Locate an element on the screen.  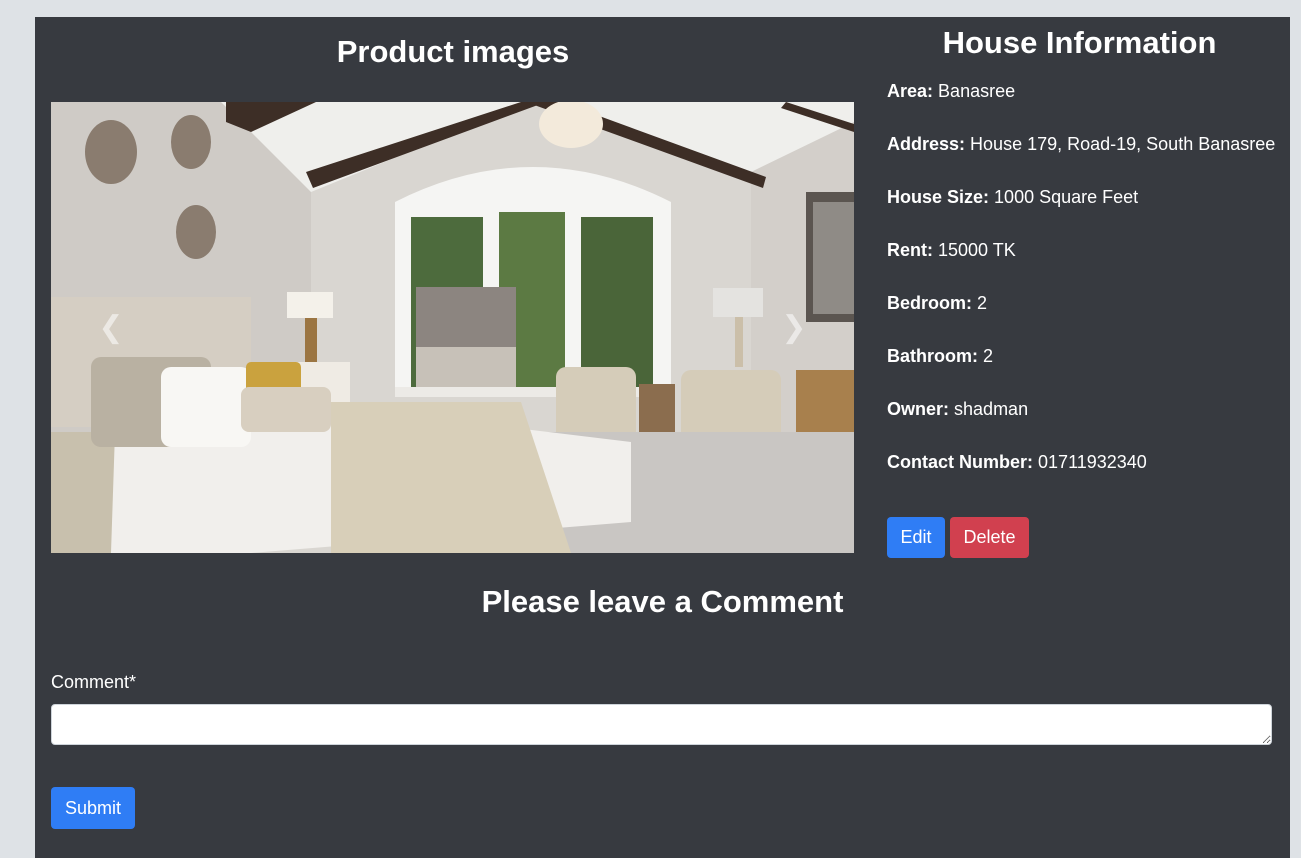
info-rent: Rent: 15000 TK is located at coordinates (1084, 264).